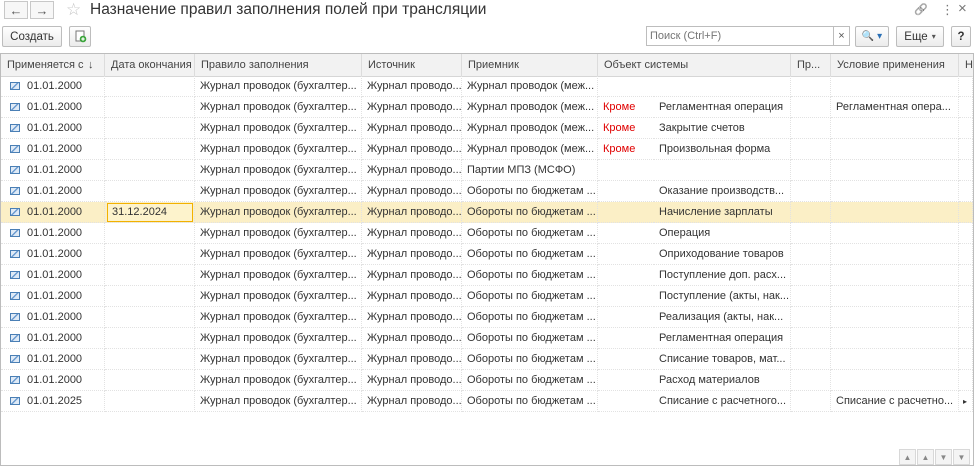  Describe the element at coordinates (842, 36) in the screenshot. I see `search-clear-button: ×` at that location.